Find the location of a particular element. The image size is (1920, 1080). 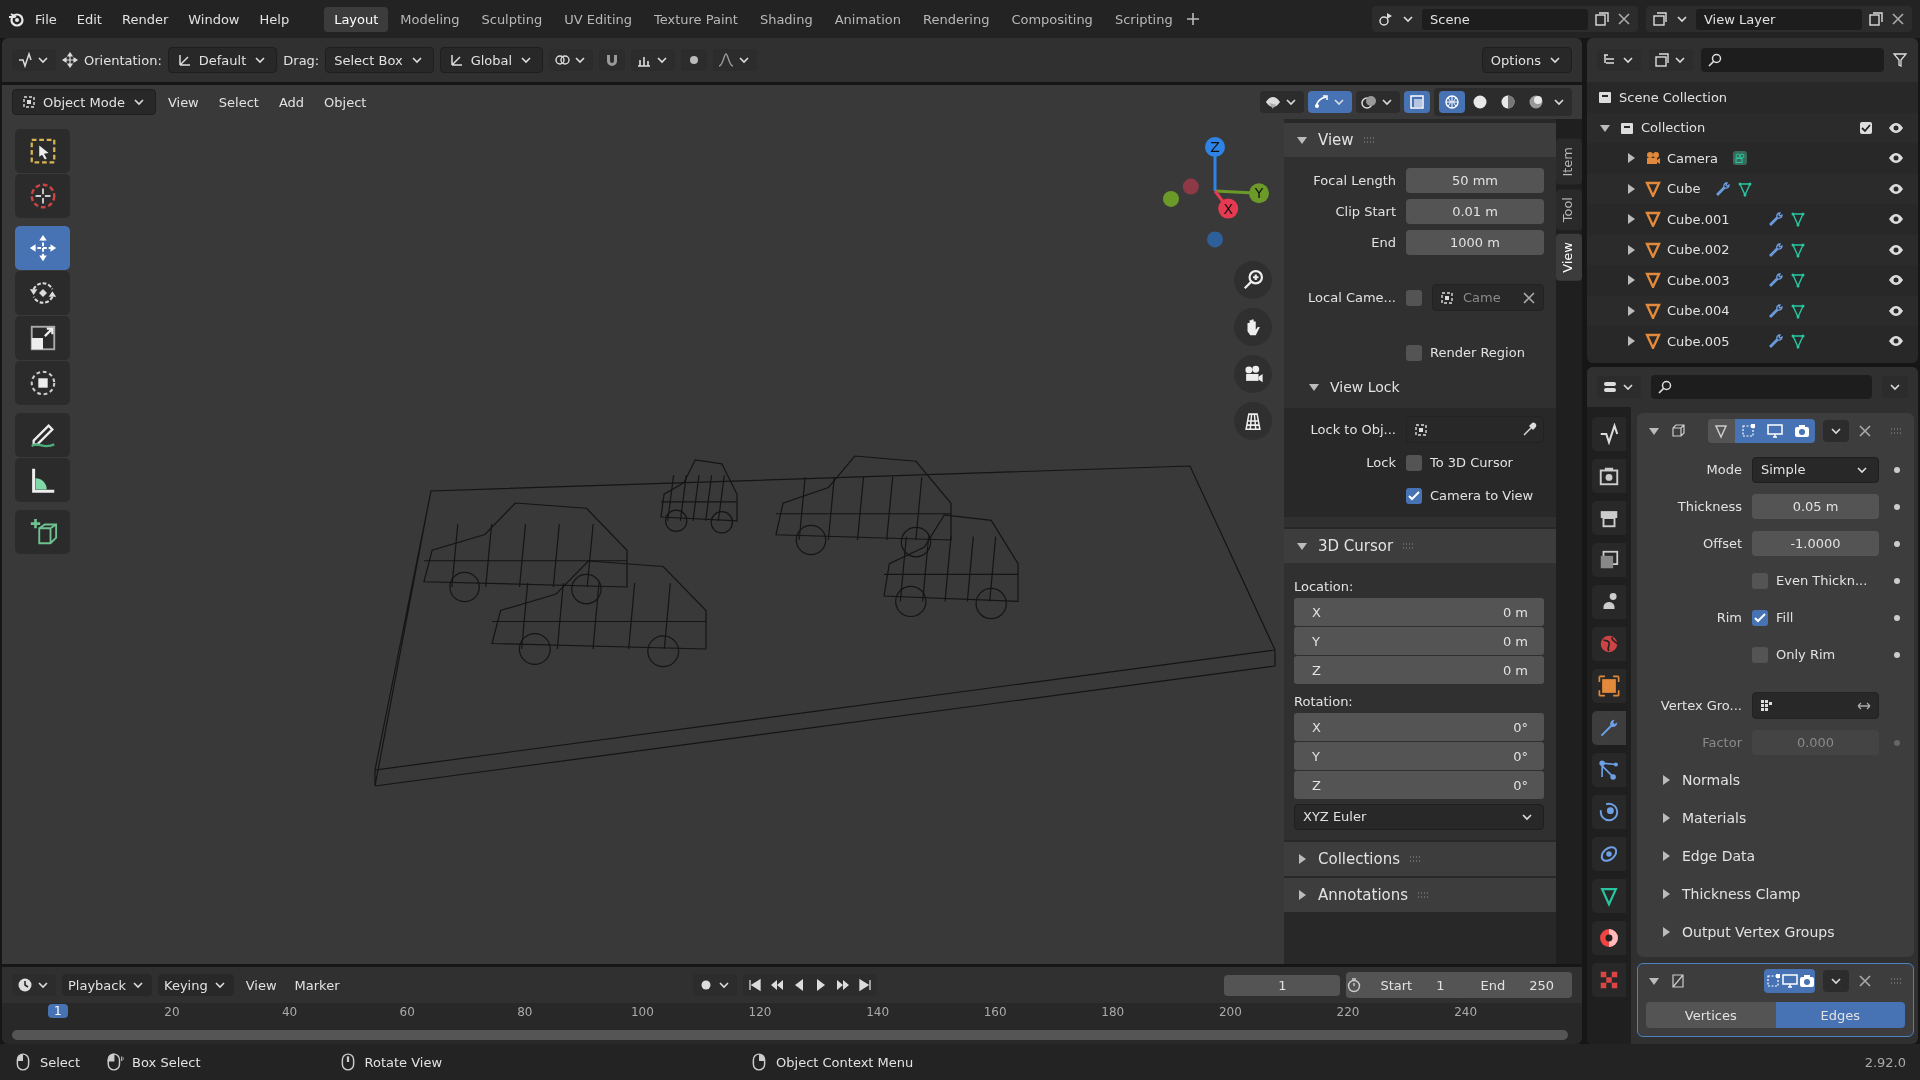

number-field: X 0 m is located at coordinates (1419, 612).